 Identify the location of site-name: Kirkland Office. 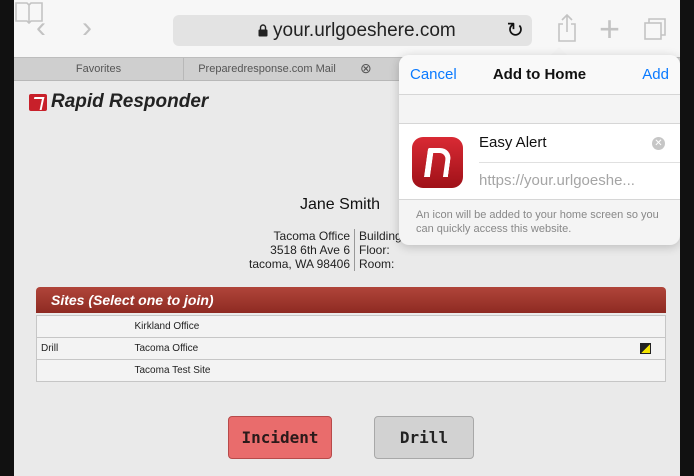
(387, 326).